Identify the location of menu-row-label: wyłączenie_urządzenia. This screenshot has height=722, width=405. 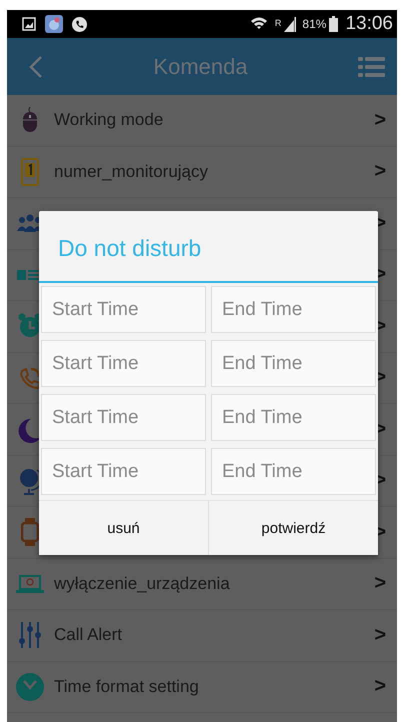
(142, 584).